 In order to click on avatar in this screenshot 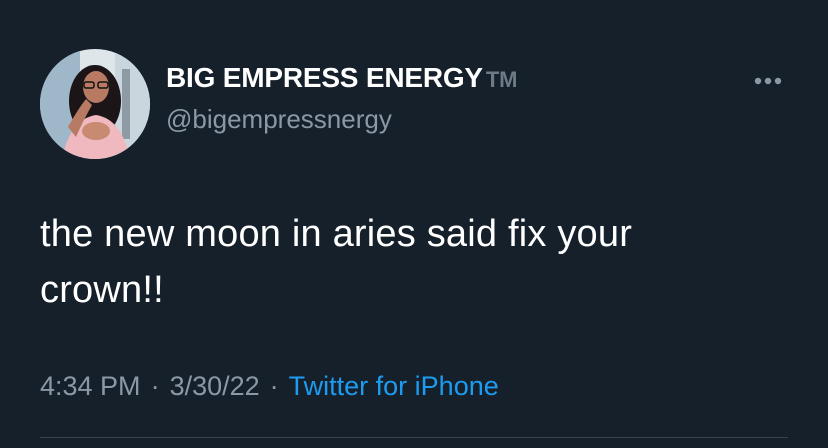, I will do `click(95, 104)`.